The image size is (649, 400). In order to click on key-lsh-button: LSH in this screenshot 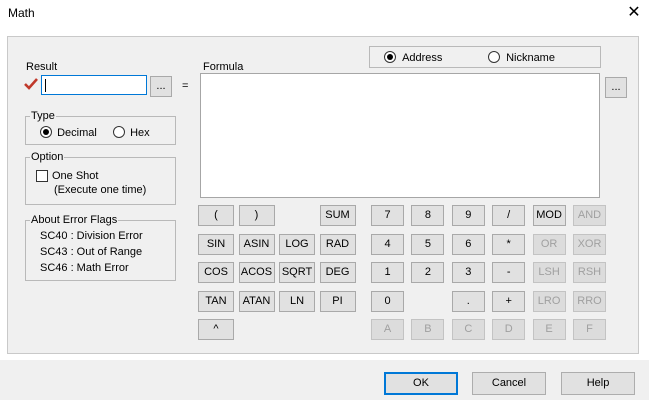, I will do `click(549, 272)`.